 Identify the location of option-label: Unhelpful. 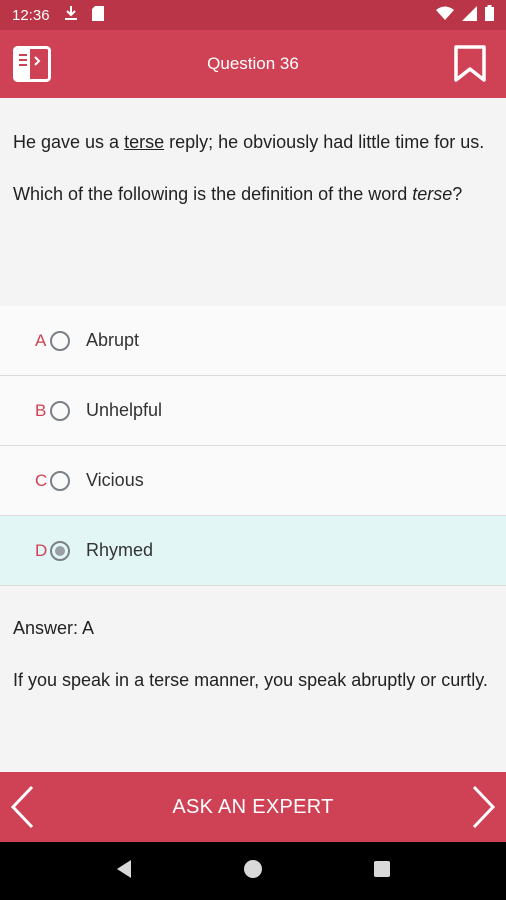
(124, 410).